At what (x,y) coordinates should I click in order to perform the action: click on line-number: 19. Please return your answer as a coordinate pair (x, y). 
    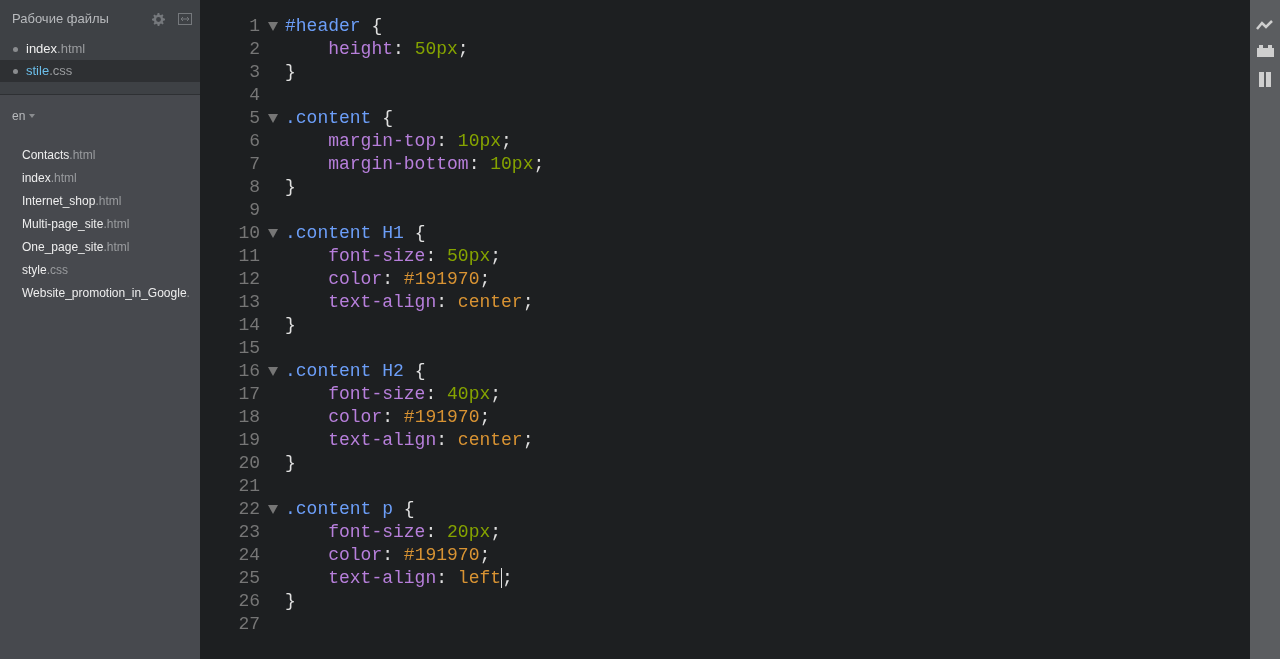
    Looking at the image, I should click on (248, 440).